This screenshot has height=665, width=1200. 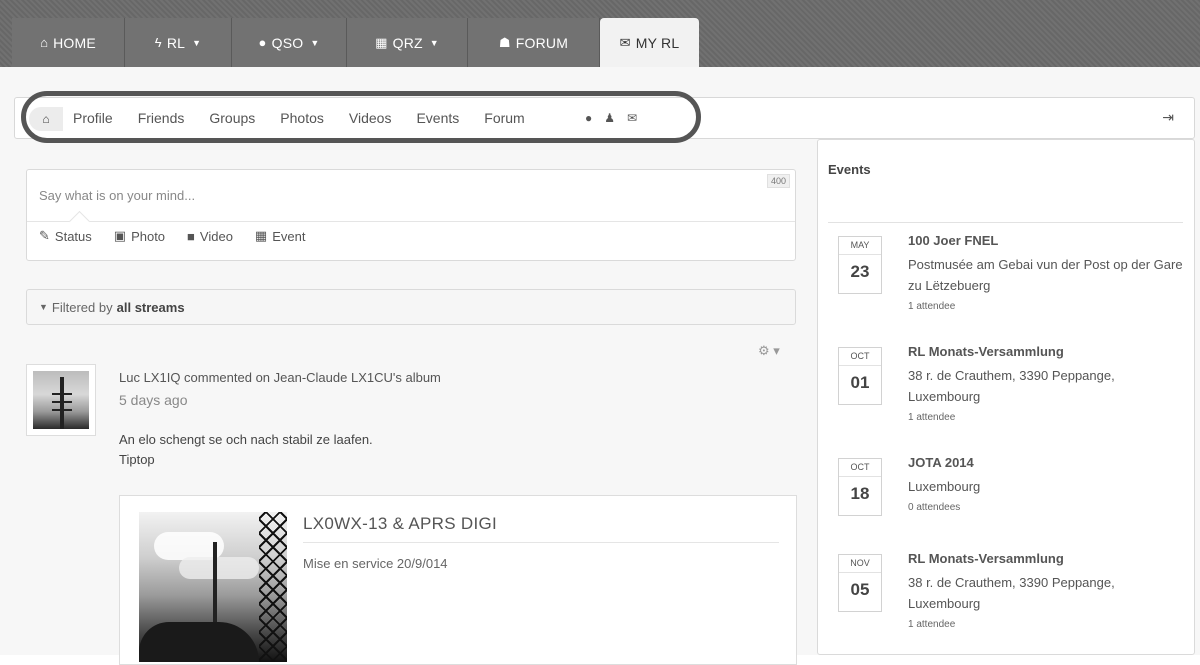 I want to click on nav-qrz: ▦ QRZ ▼, so click(x=407, y=42).